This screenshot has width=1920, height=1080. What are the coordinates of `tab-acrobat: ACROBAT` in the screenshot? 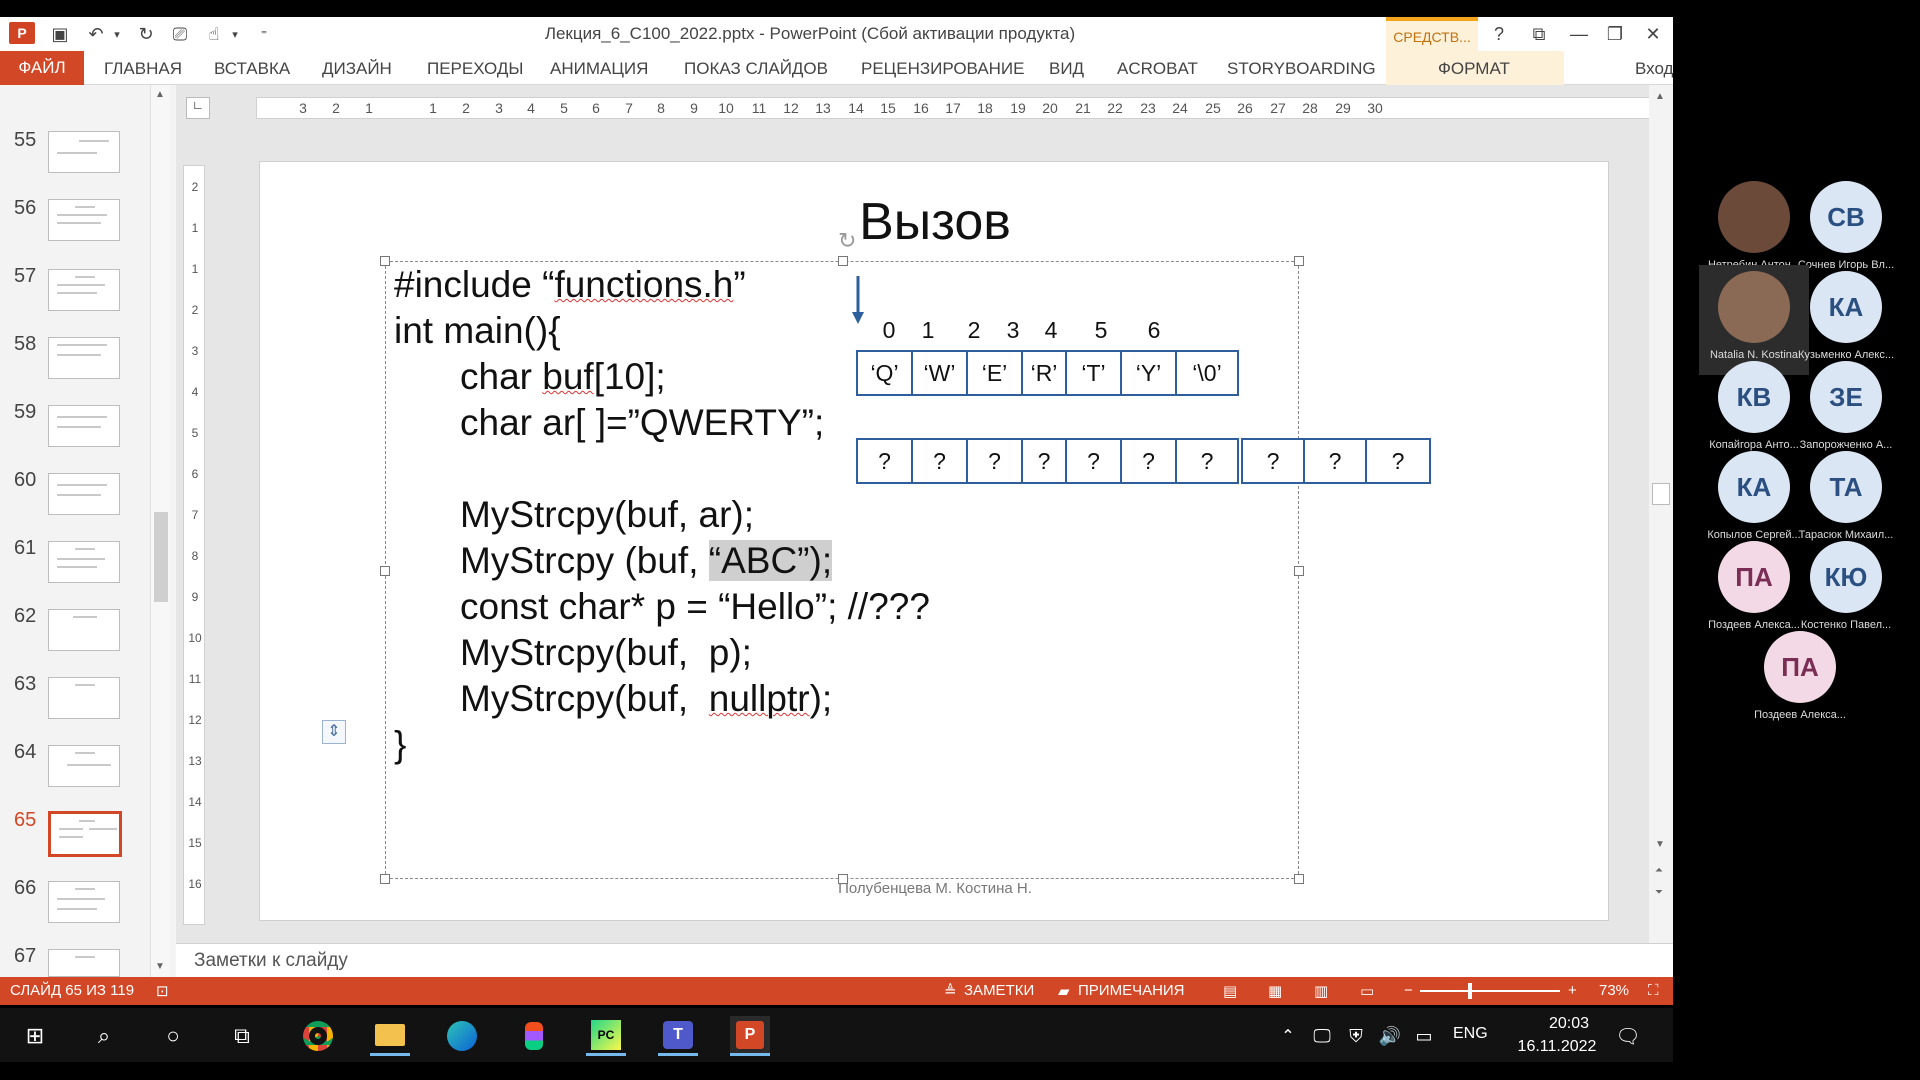 It's located at (1157, 69).